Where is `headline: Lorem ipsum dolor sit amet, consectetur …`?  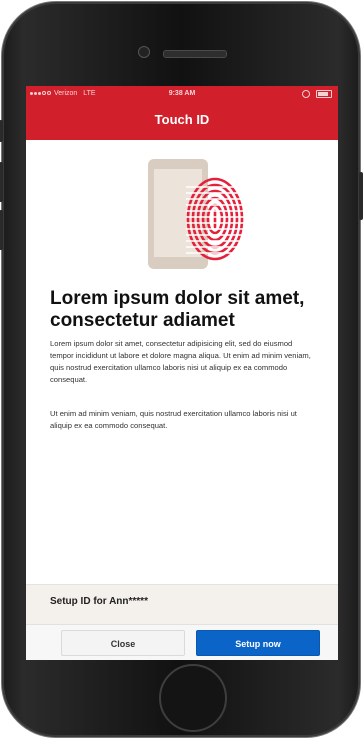 headline: Lorem ipsum dolor sit amet, consectetur … is located at coordinates (177, 309).